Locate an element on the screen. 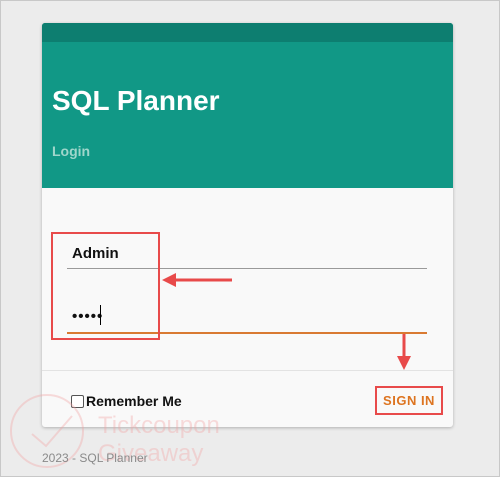 Image resolution: width=500 pixels, height=477 pixels. header-strip is located at coordinates (247, 32).